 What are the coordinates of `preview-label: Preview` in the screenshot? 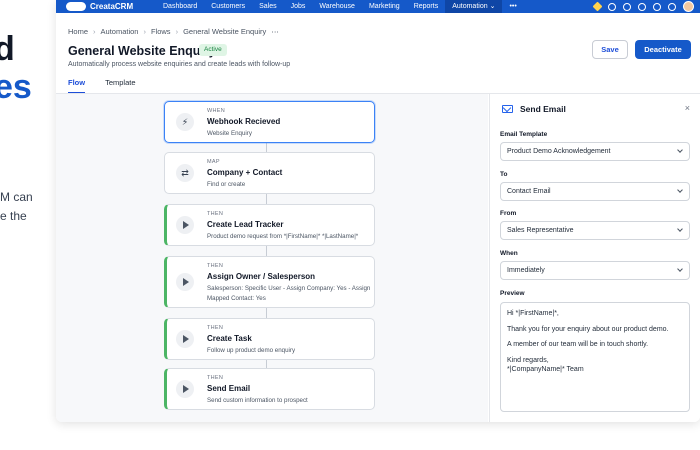 It's located at (512, 293).